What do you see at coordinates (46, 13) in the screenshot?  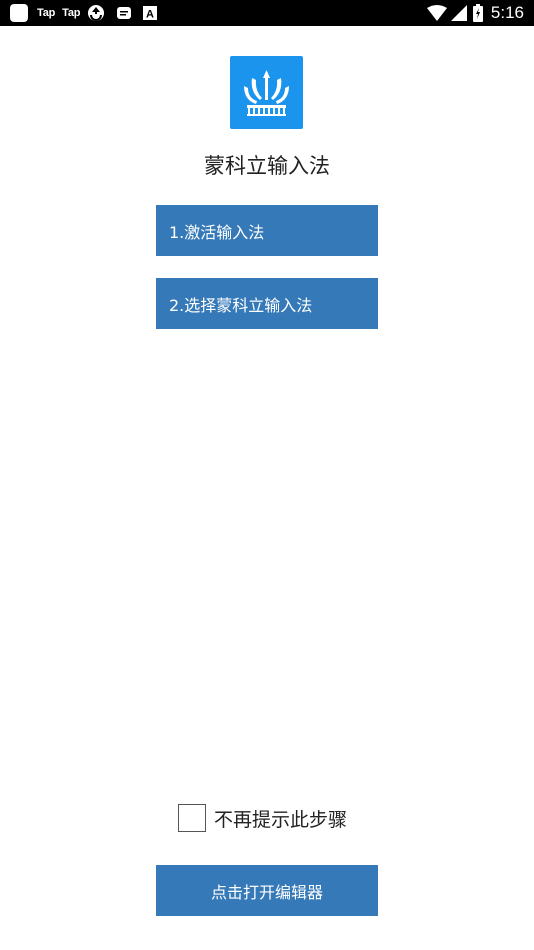 I see `taptap-notification-icon: Tap` at bounding box center [46, 13].